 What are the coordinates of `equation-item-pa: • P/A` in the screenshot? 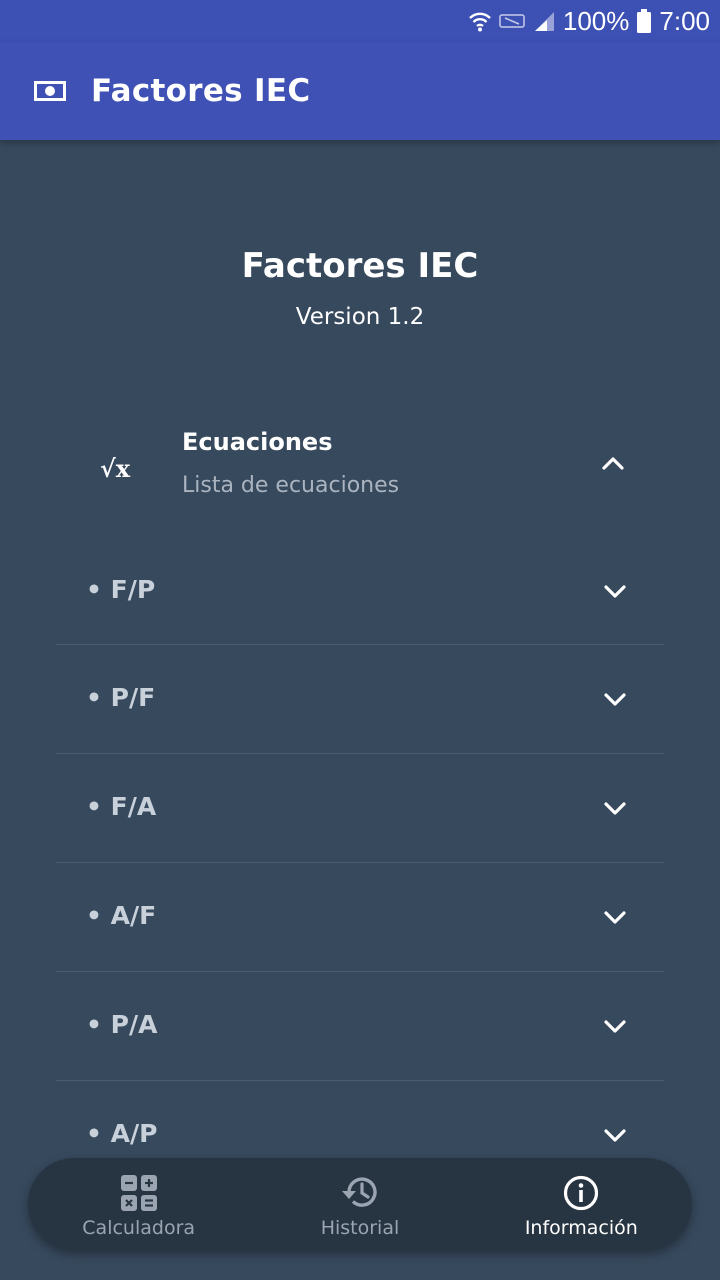 It's located at (360, 1026).